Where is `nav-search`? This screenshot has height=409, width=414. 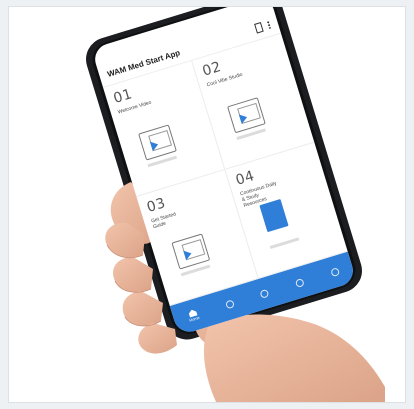 nav-search is located at coordinates (264, 293).